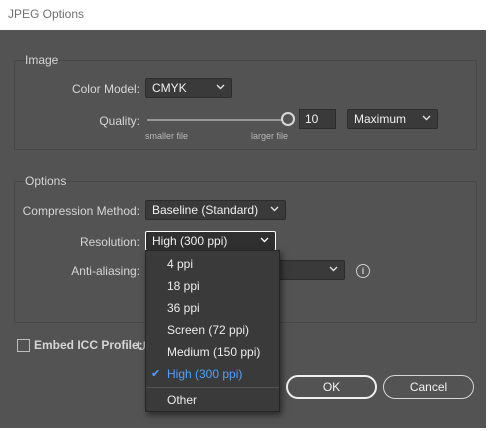  Describe the element at coordinates (212, 387) in the screenshot. I see `menu-separator` at that location.